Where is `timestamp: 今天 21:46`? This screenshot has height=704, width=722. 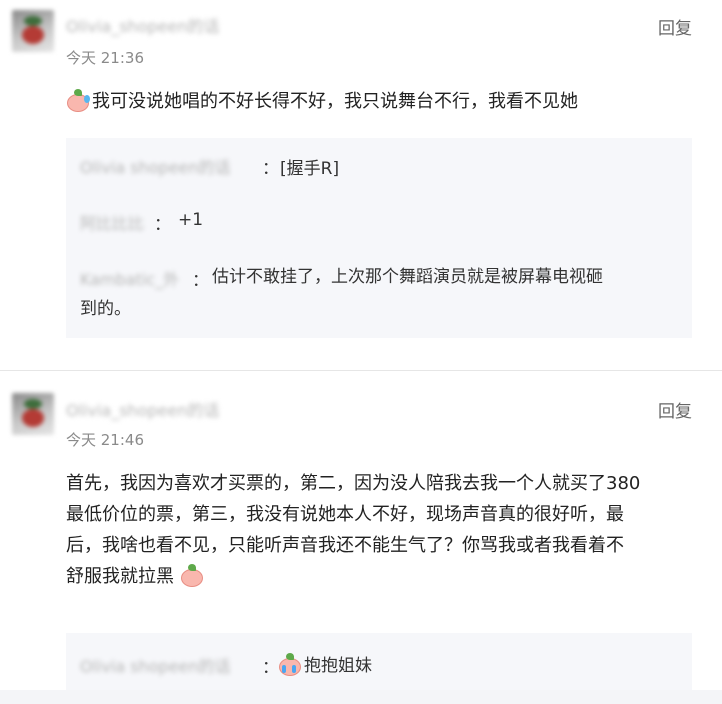
timestamp: 今天 21:46 is located at coordinates (105, 440).